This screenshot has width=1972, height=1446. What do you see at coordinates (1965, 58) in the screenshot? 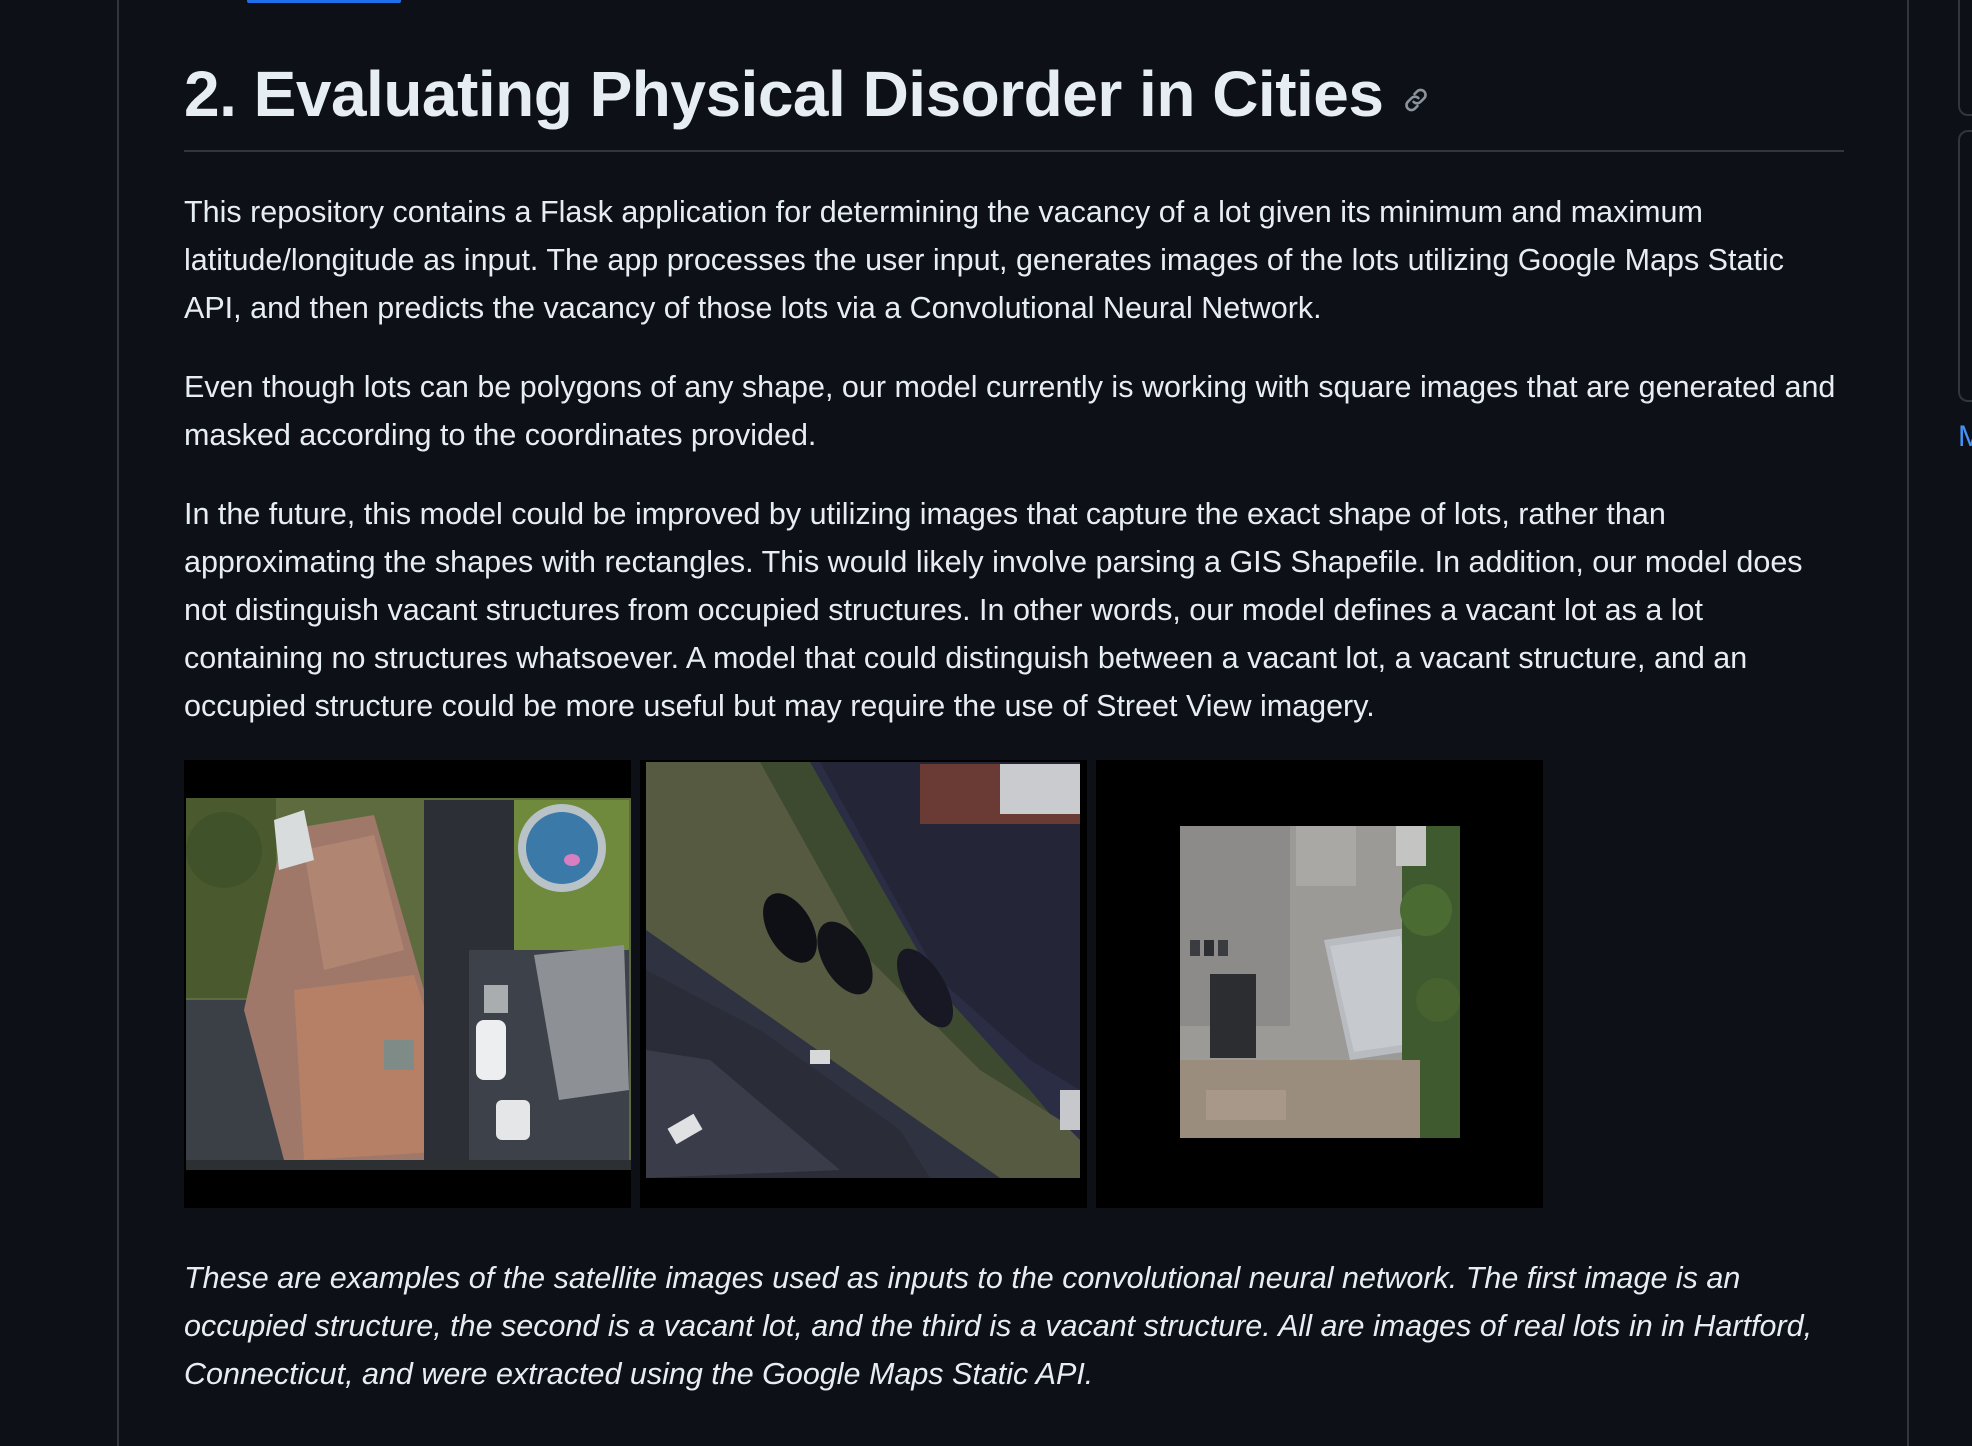
I see `sidebar-panel-top` at bounding box center [1965, 58].